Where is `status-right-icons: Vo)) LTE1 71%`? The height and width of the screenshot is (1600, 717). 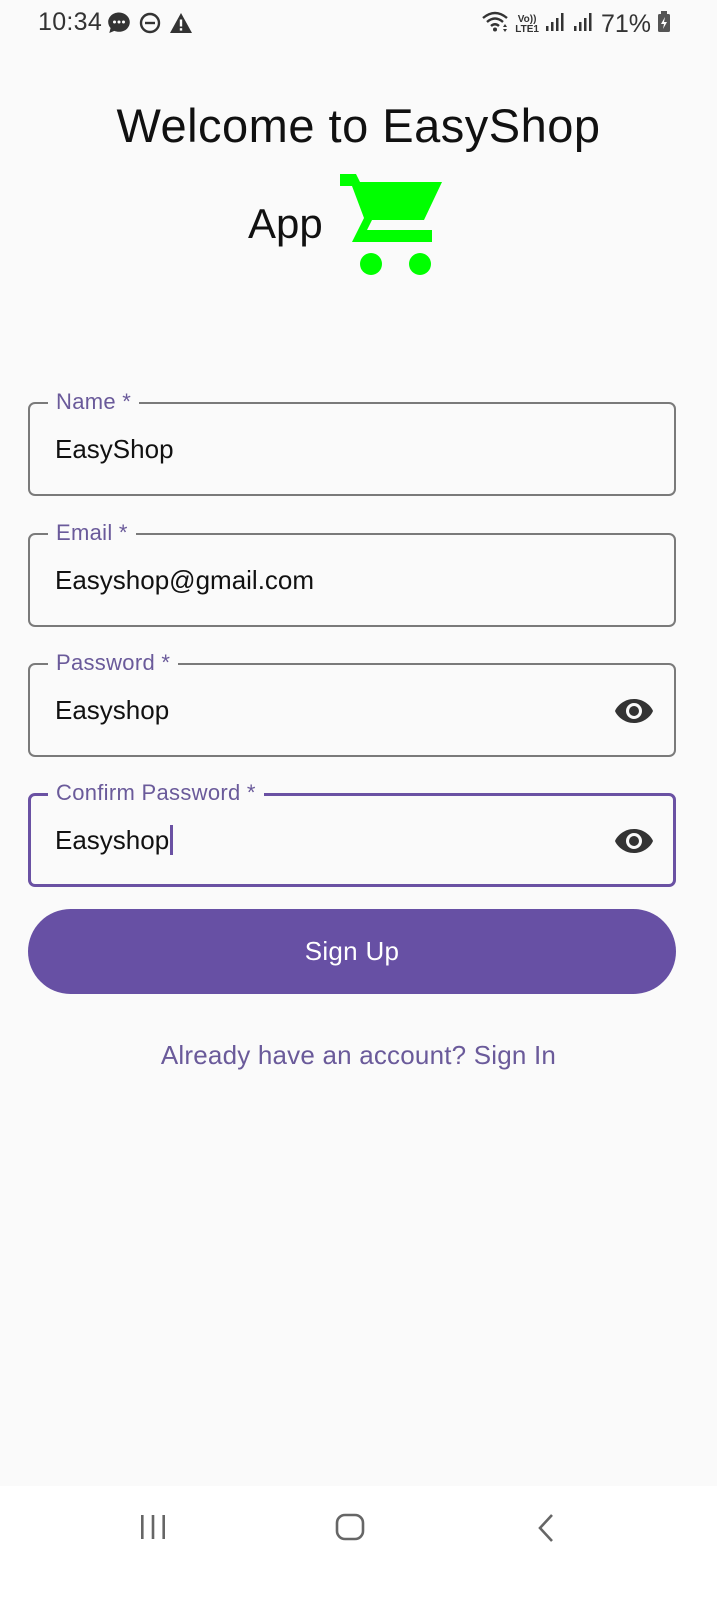
status-right-icons: Vo)) LTE1 71% is located at coordinates (576, 24).